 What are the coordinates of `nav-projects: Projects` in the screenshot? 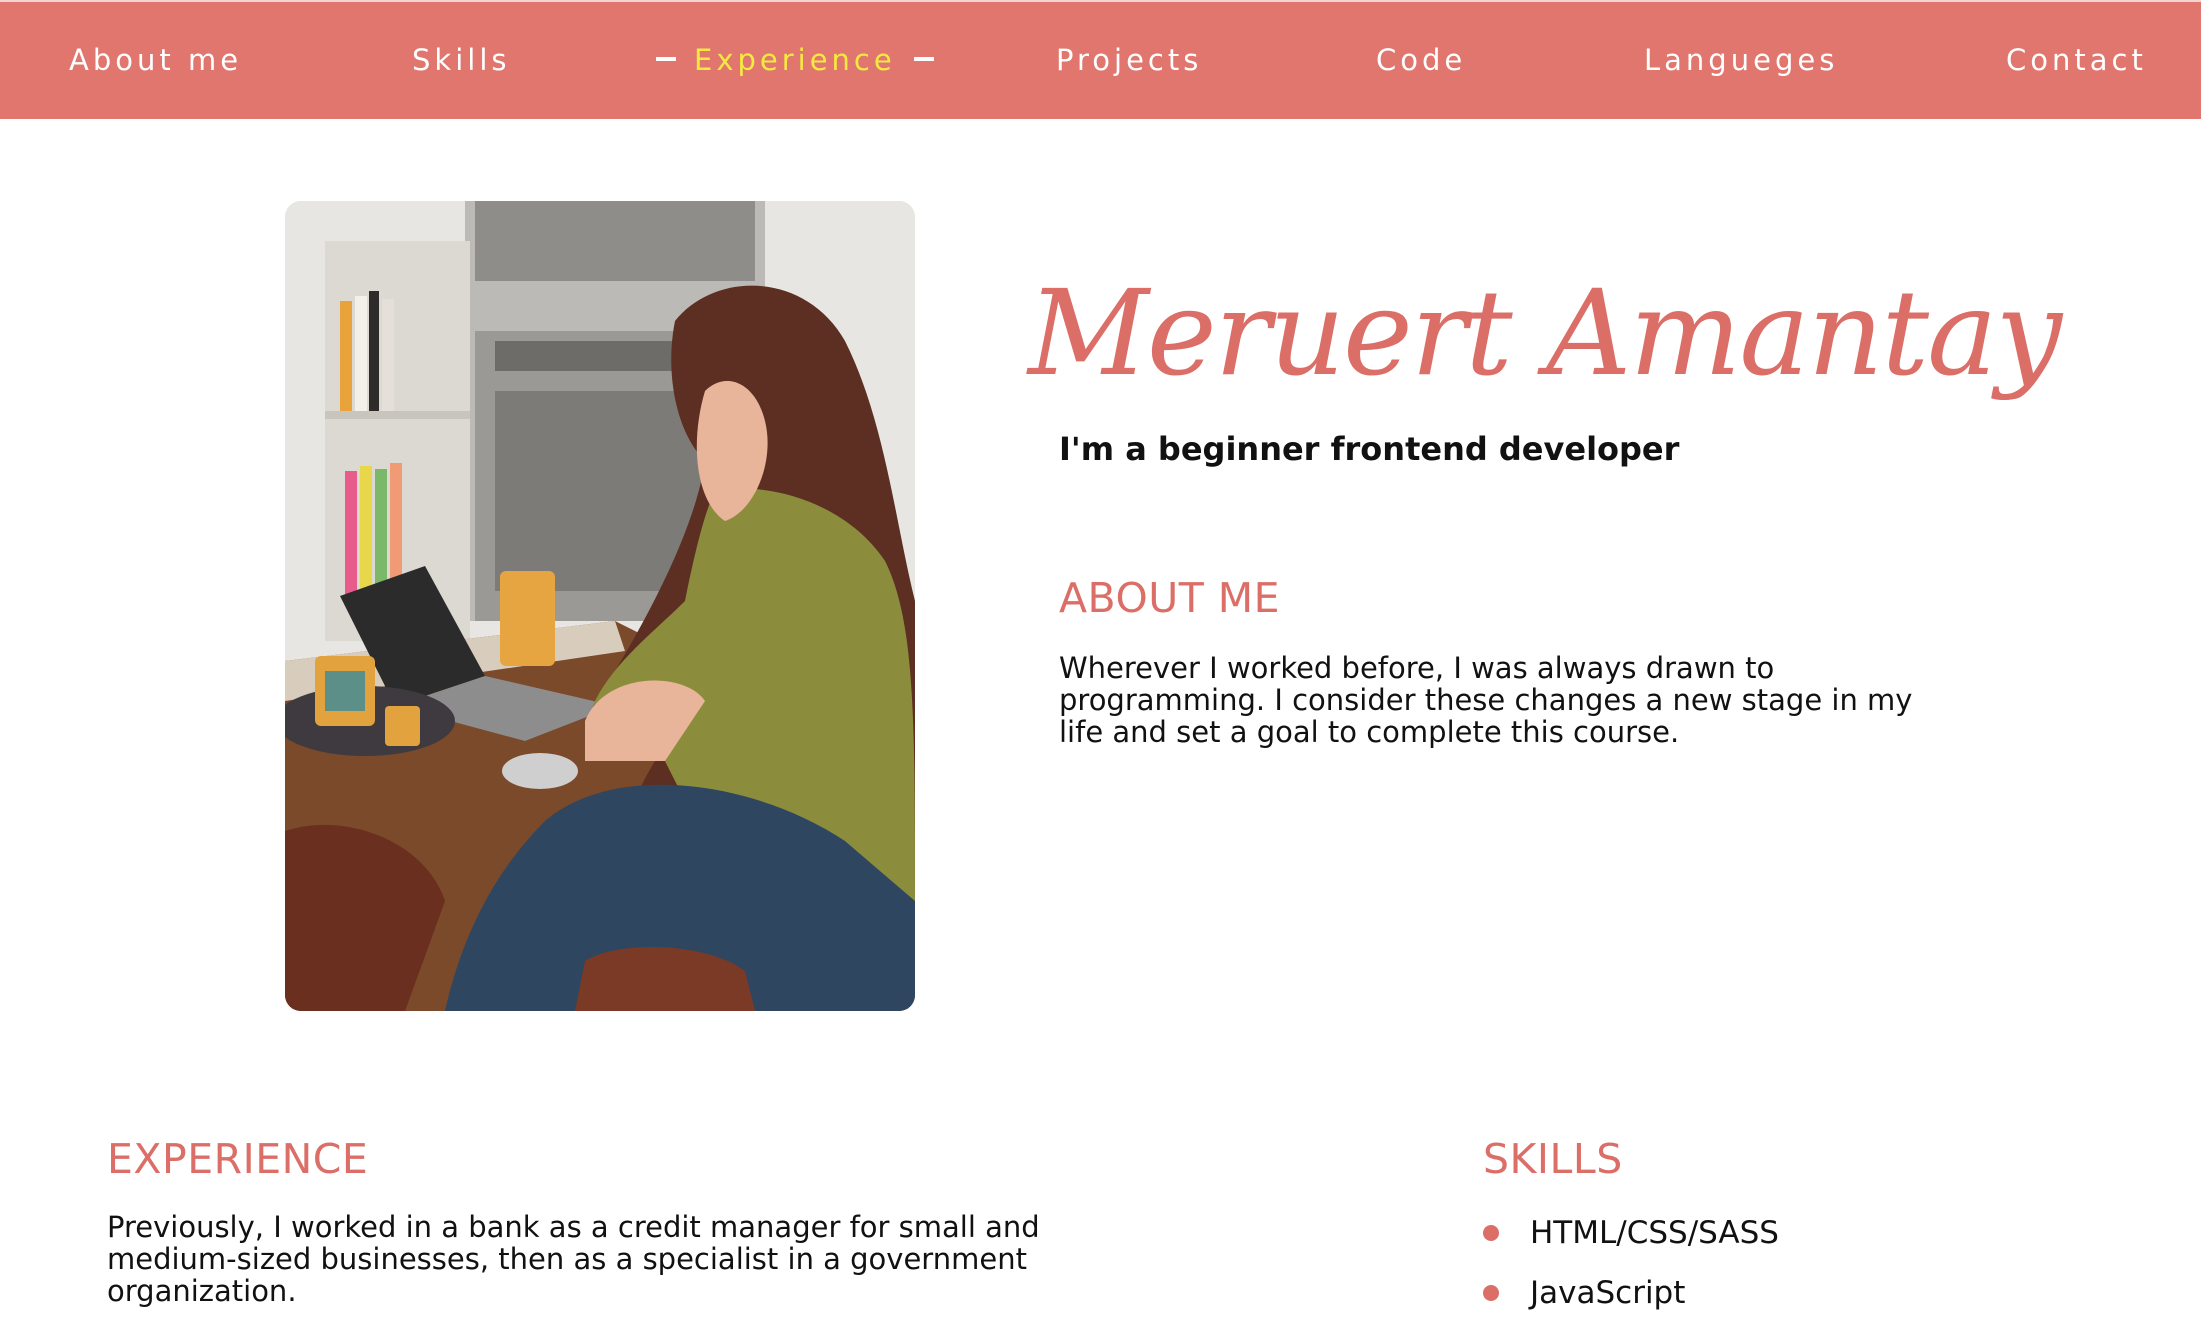 It's located at (1129, 60).